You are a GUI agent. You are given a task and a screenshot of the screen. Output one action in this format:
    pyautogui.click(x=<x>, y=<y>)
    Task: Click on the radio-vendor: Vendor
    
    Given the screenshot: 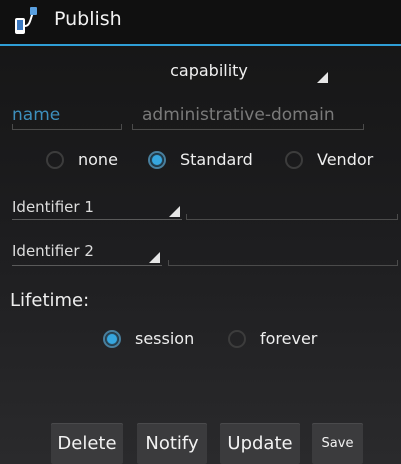 What is the action you would take?
    pyautogui.click(x=329, y=159)
    